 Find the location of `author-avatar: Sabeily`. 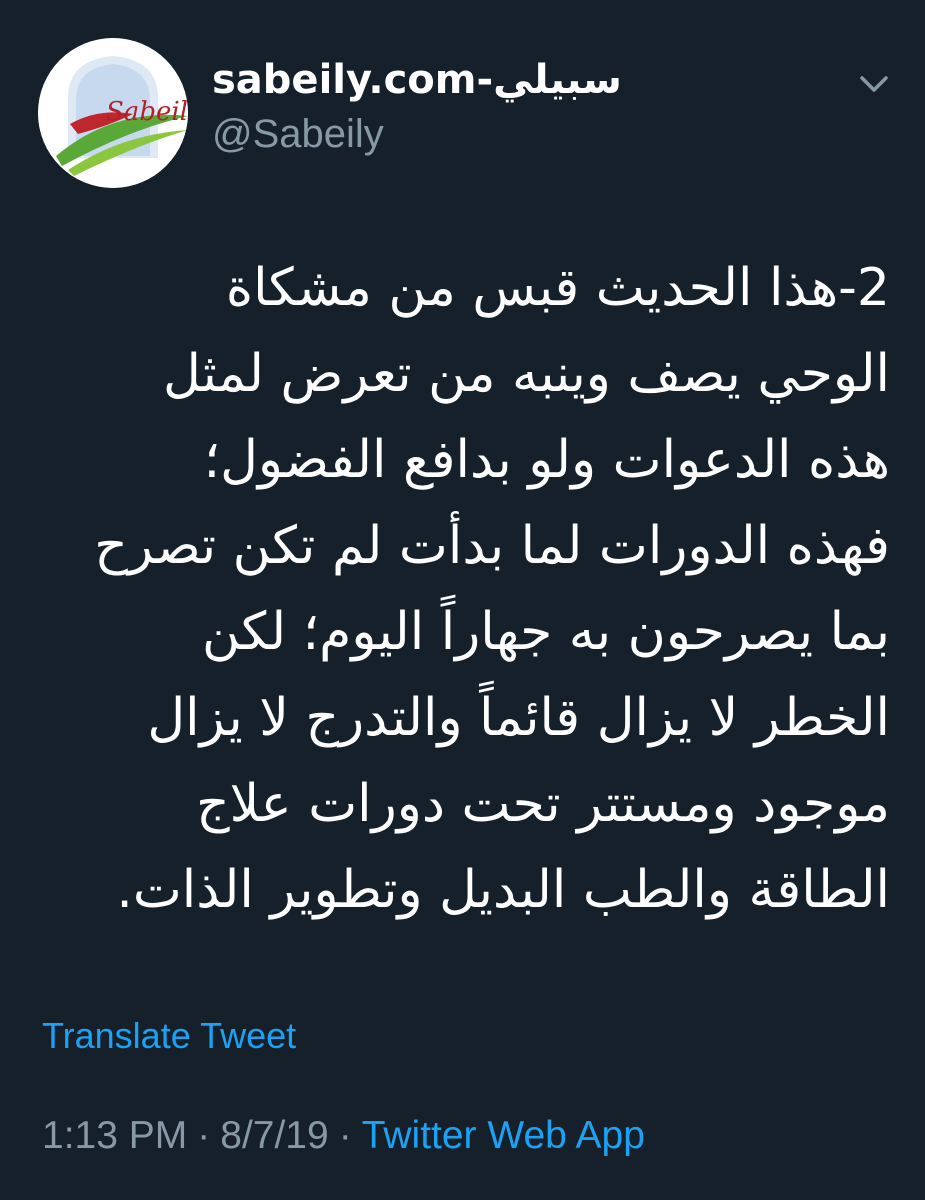

author-avatar: Sabeily is located at coordinates (113, 113).